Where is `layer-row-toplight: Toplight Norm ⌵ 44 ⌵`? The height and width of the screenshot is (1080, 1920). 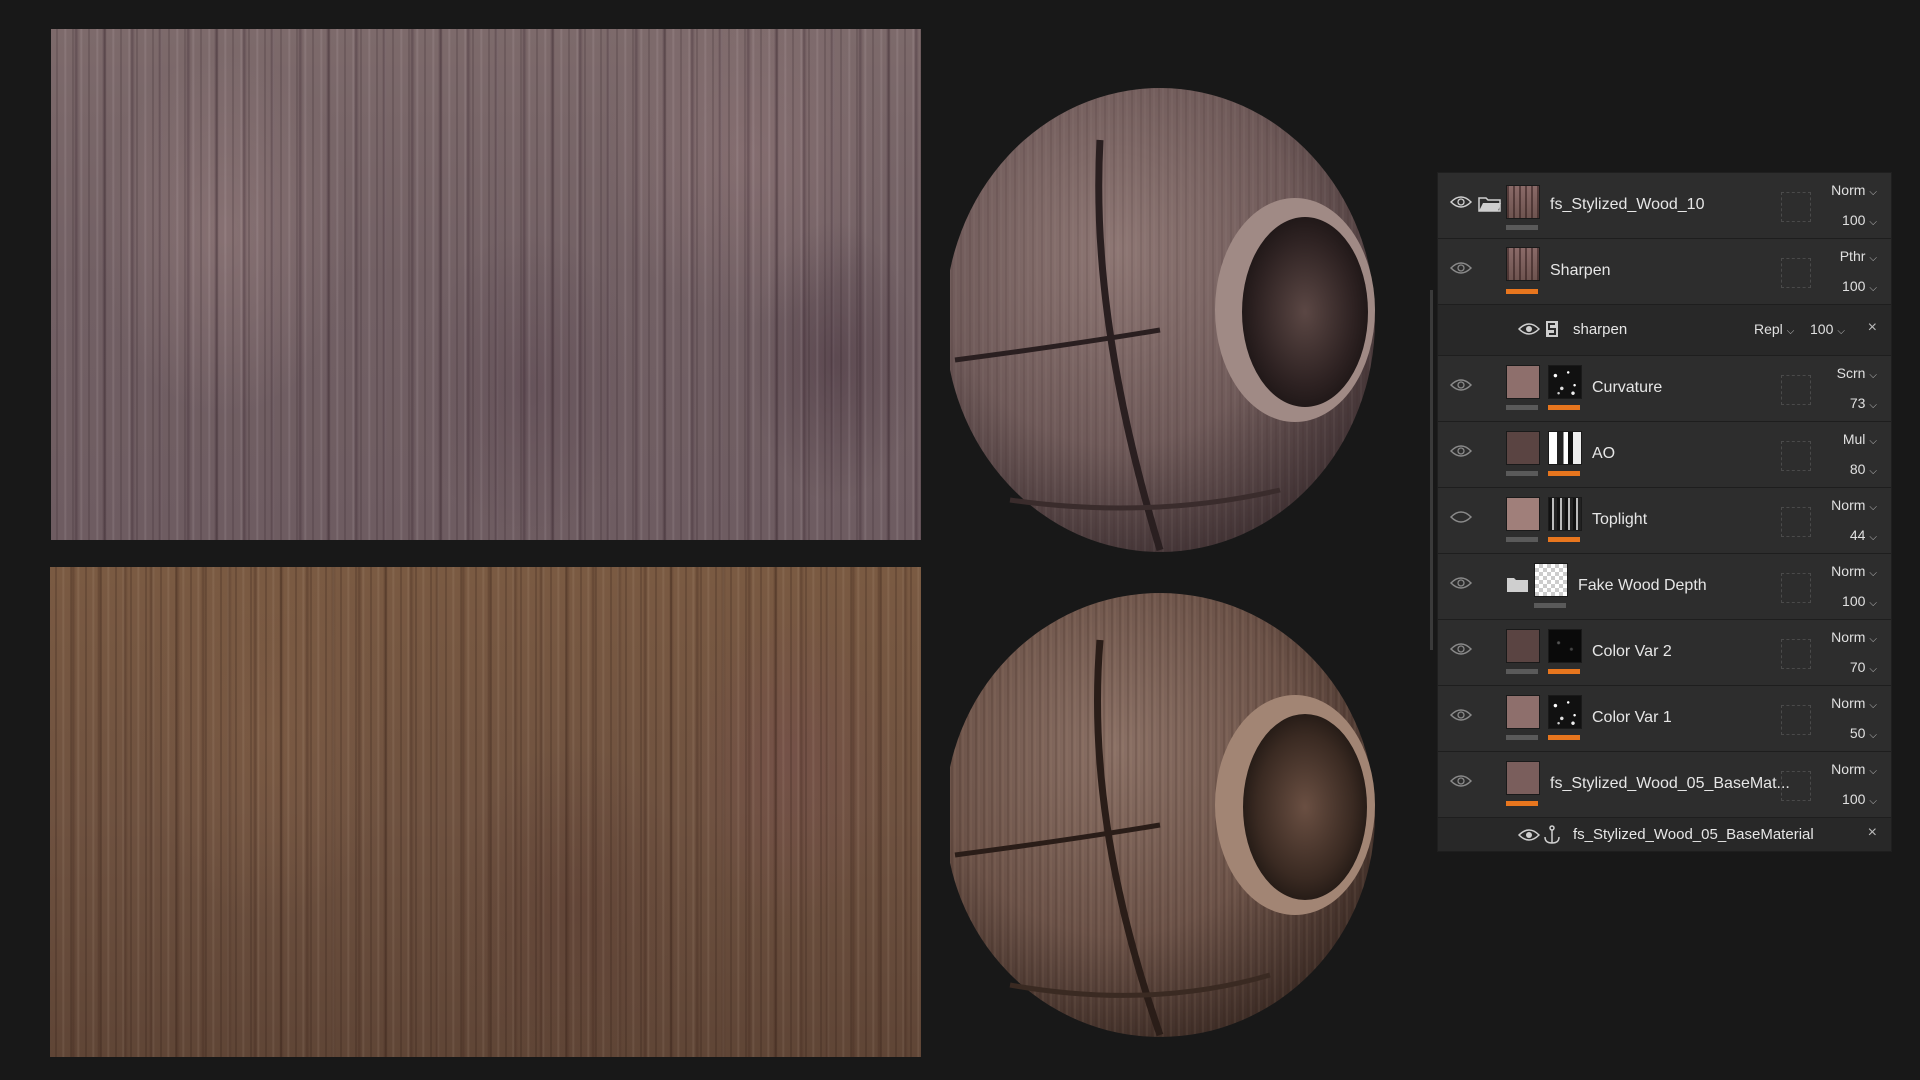
layer-row-toplight: Toplight Norm ⌵ 44 ⌵ is located at coordinates (1664, 521).